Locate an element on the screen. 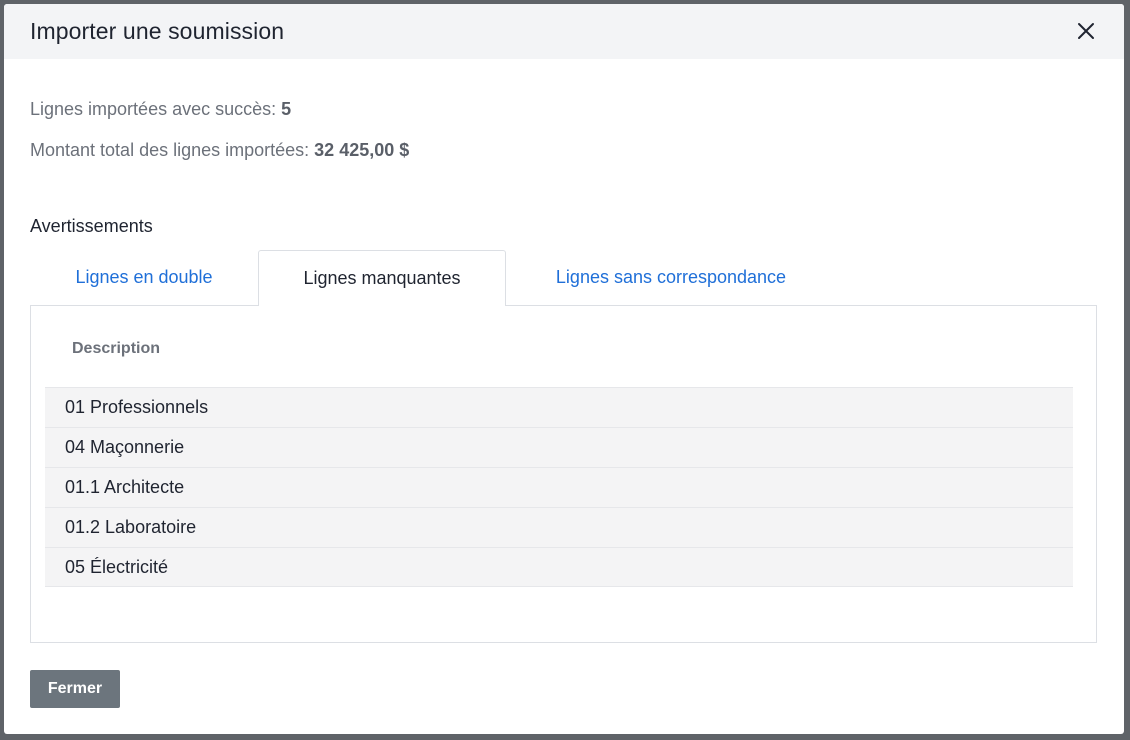 The height and width of the screenshot is (740, 1130). table-row: 04 Maçonnerie is located at coordinates (559, 447).